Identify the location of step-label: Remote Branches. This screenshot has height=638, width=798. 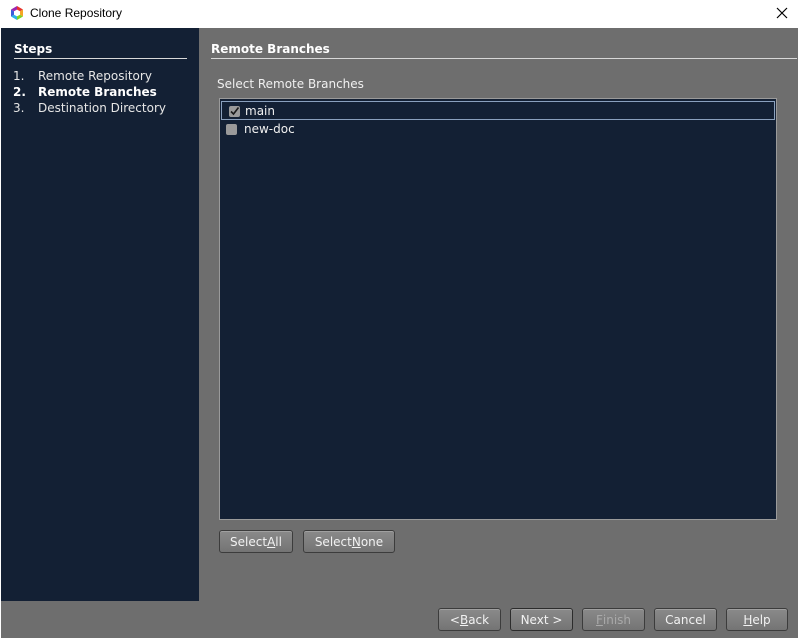
(97, 92).